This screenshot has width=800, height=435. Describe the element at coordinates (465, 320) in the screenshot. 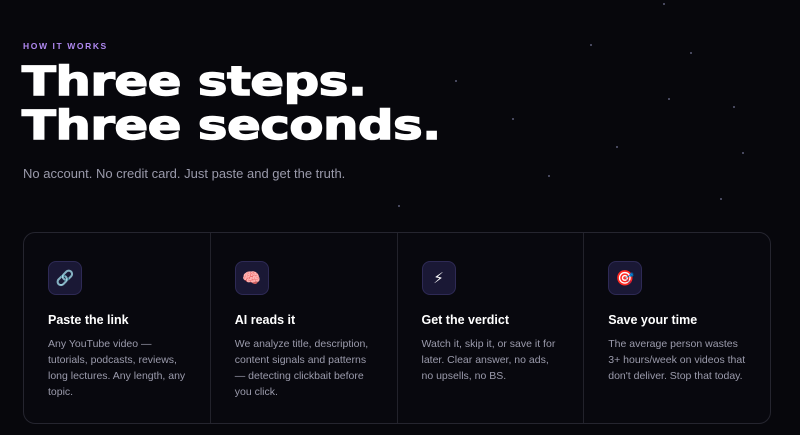

I see `step-title: Get the verdict` at that location.